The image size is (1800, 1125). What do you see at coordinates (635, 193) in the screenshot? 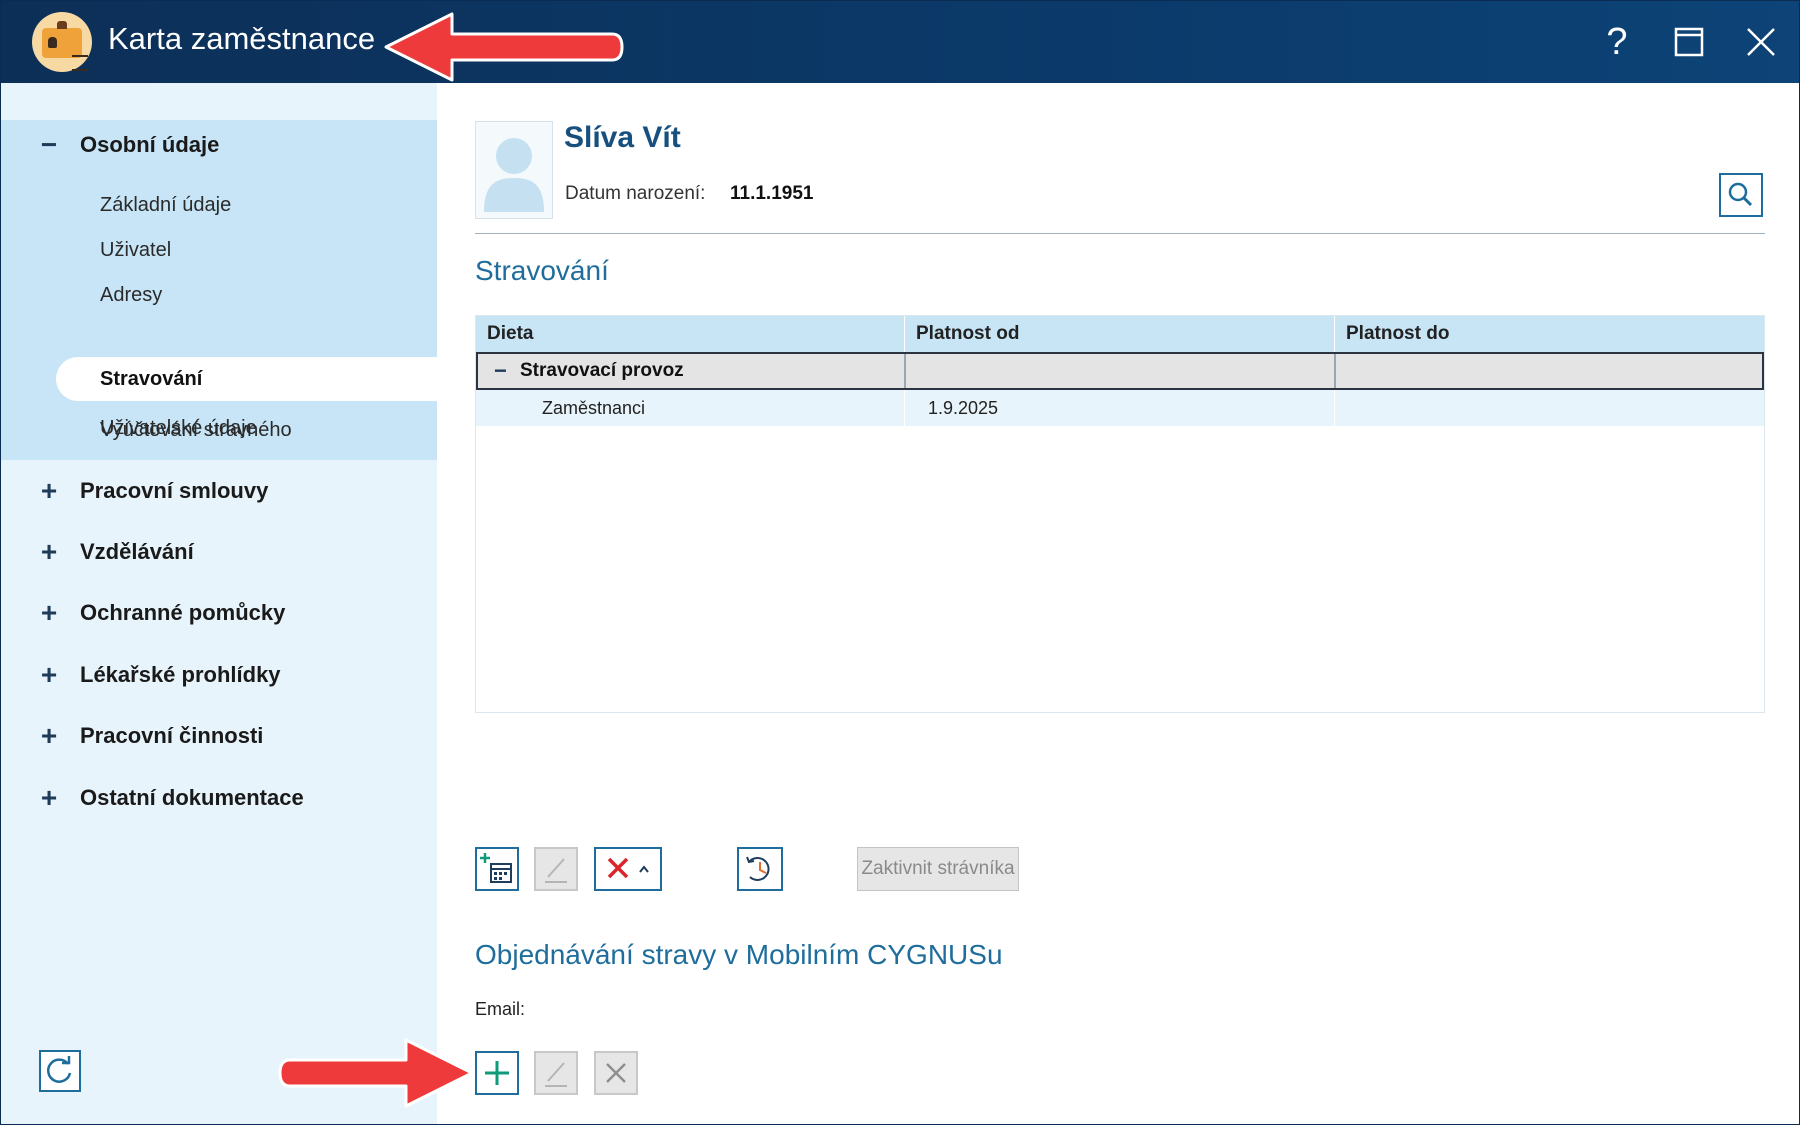
I see `dob-label: Datum narození:` at bounding box center [635, 193].